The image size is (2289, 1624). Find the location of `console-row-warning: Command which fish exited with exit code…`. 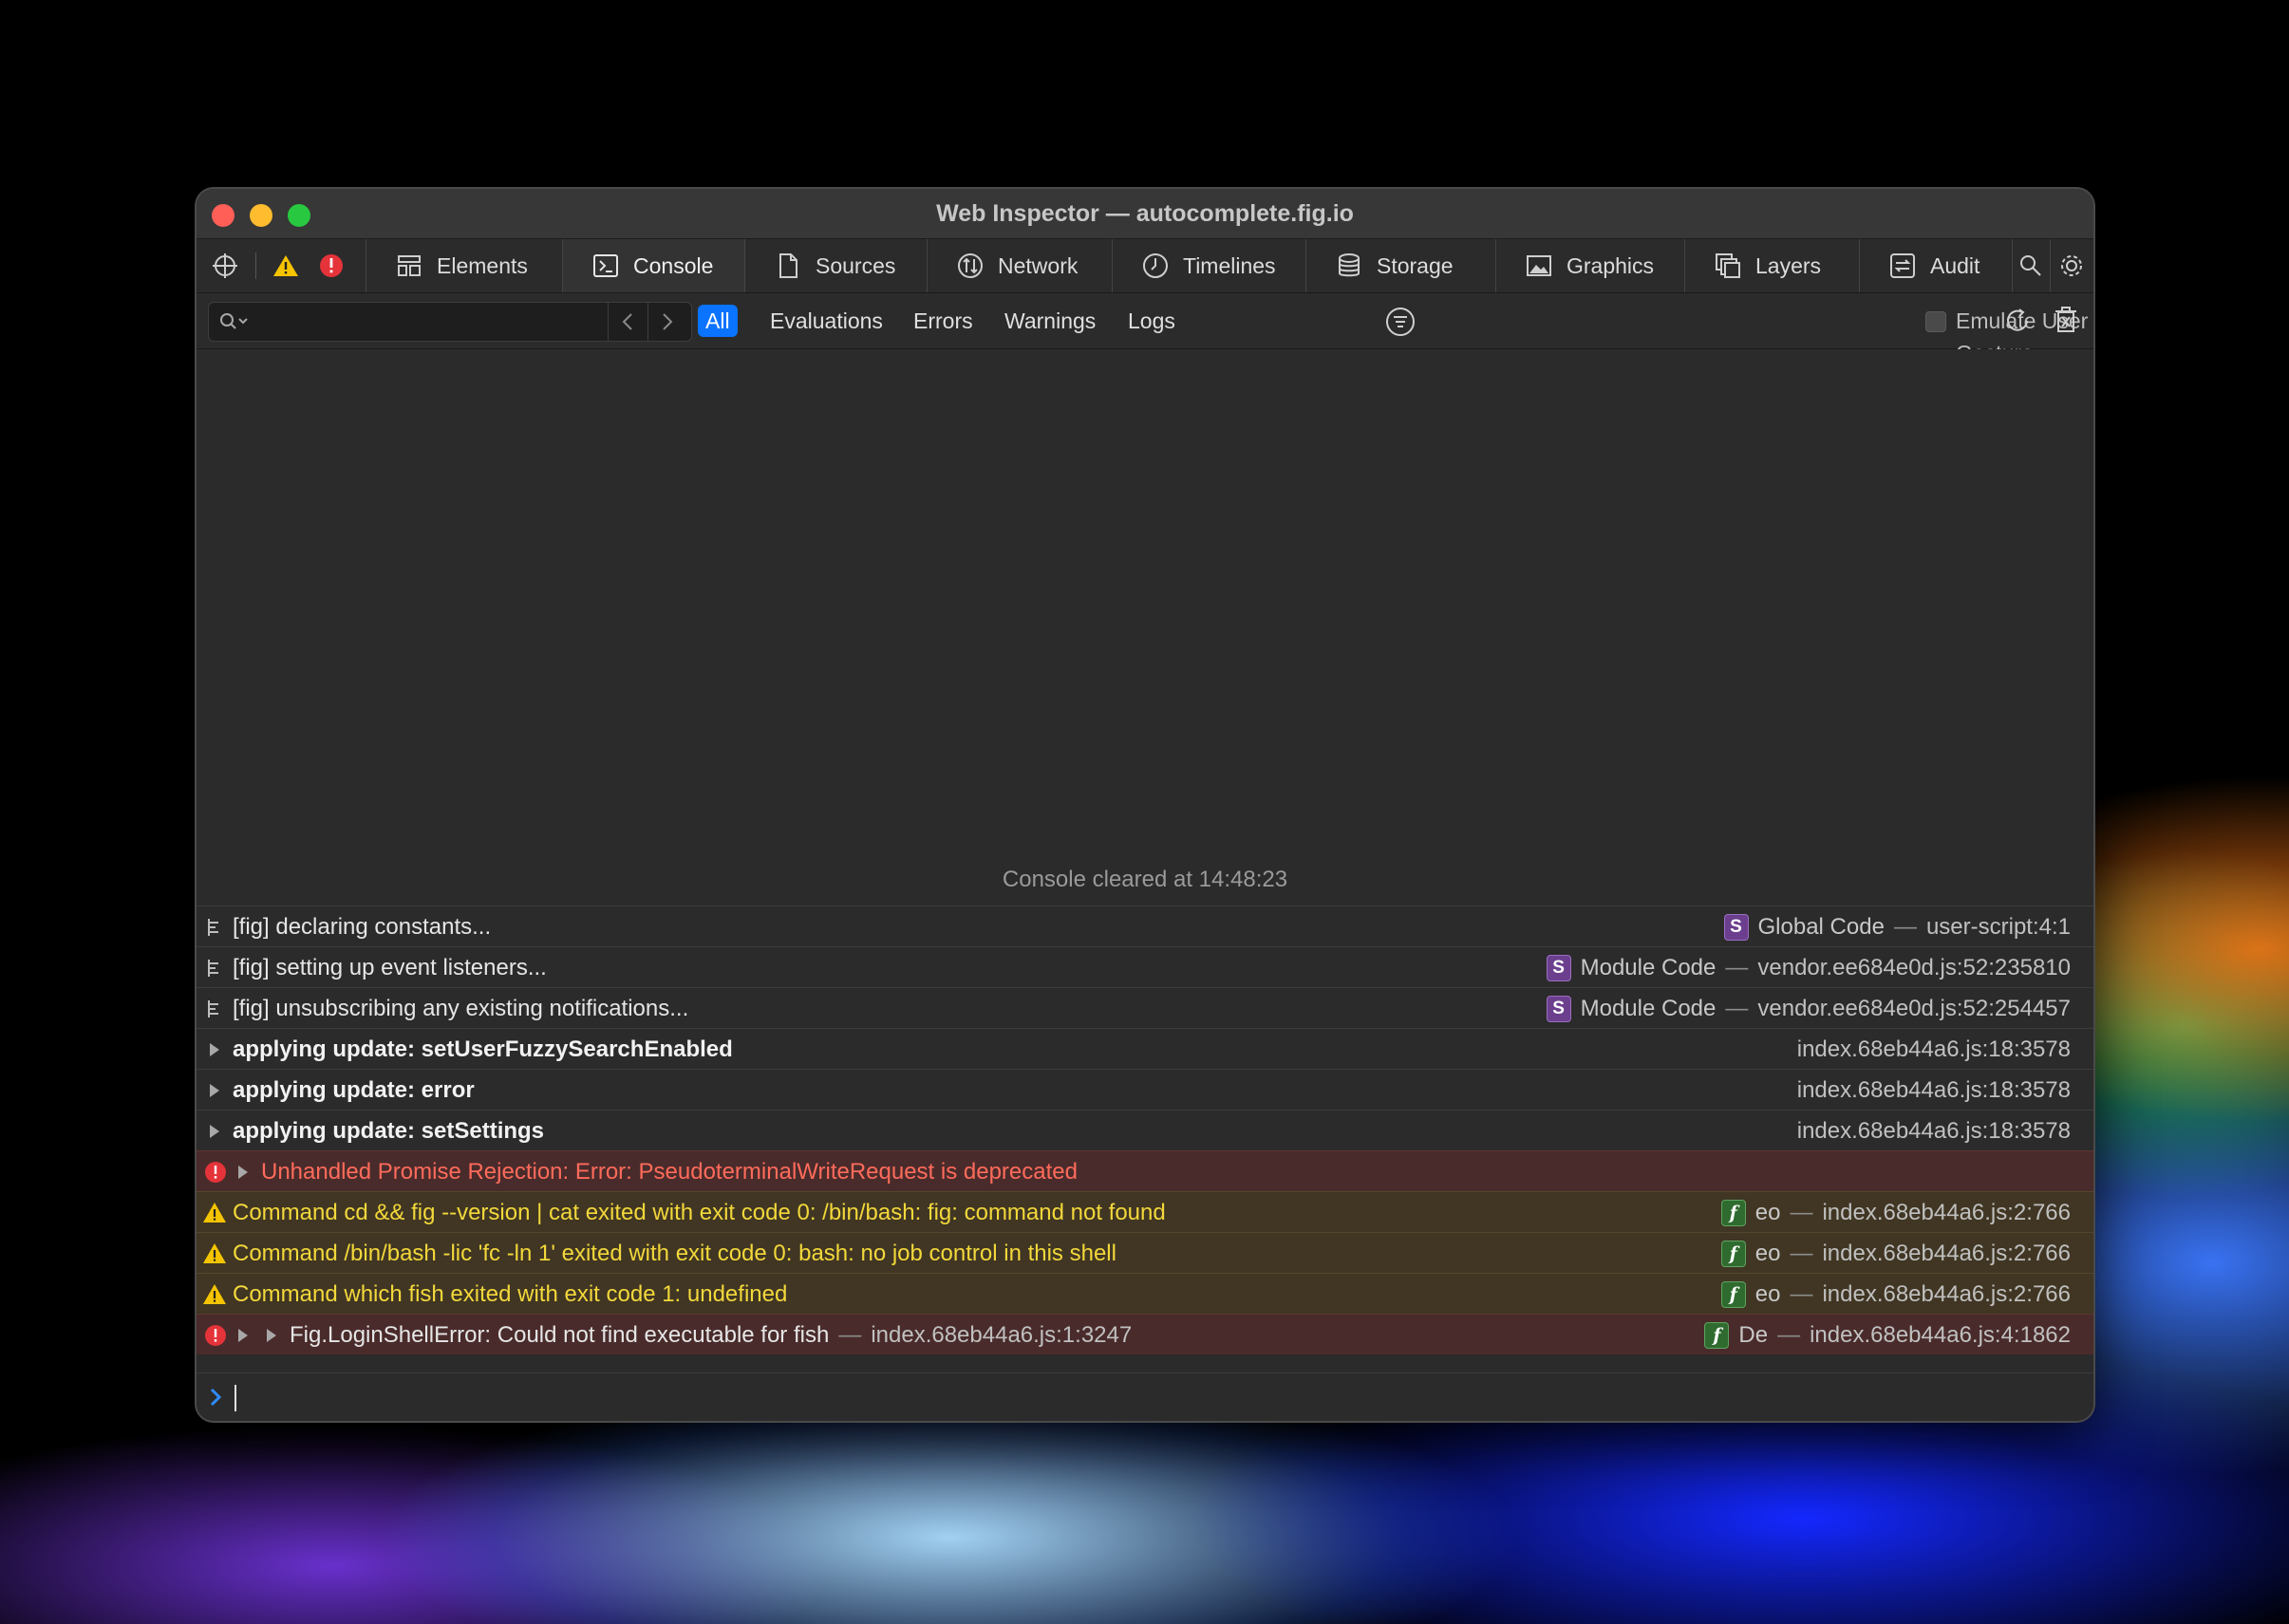

console-row-warning: Command which fish exited with exit code… is located at coordinates (1145, 1293).